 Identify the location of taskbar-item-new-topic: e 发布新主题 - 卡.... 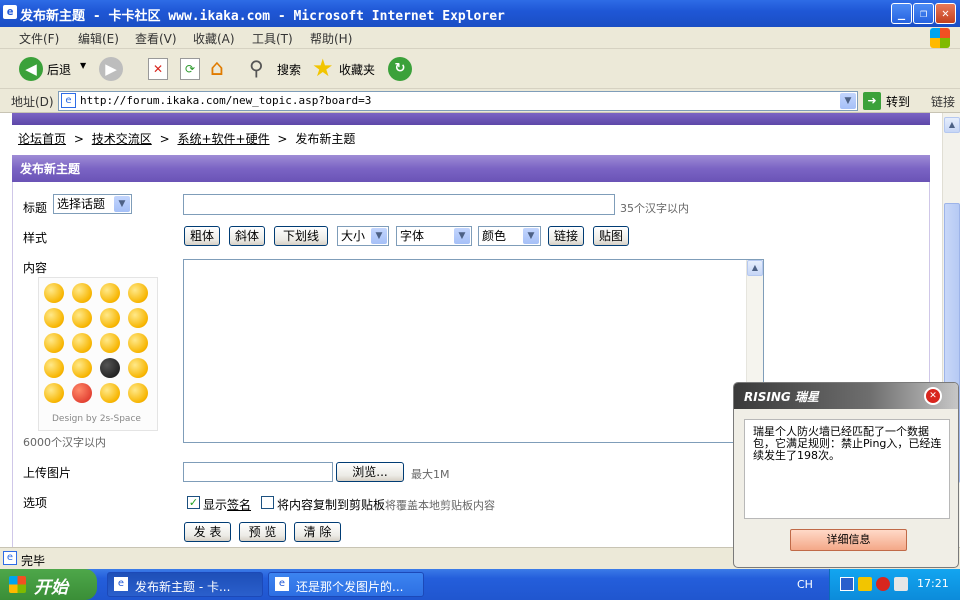
(185, 584).